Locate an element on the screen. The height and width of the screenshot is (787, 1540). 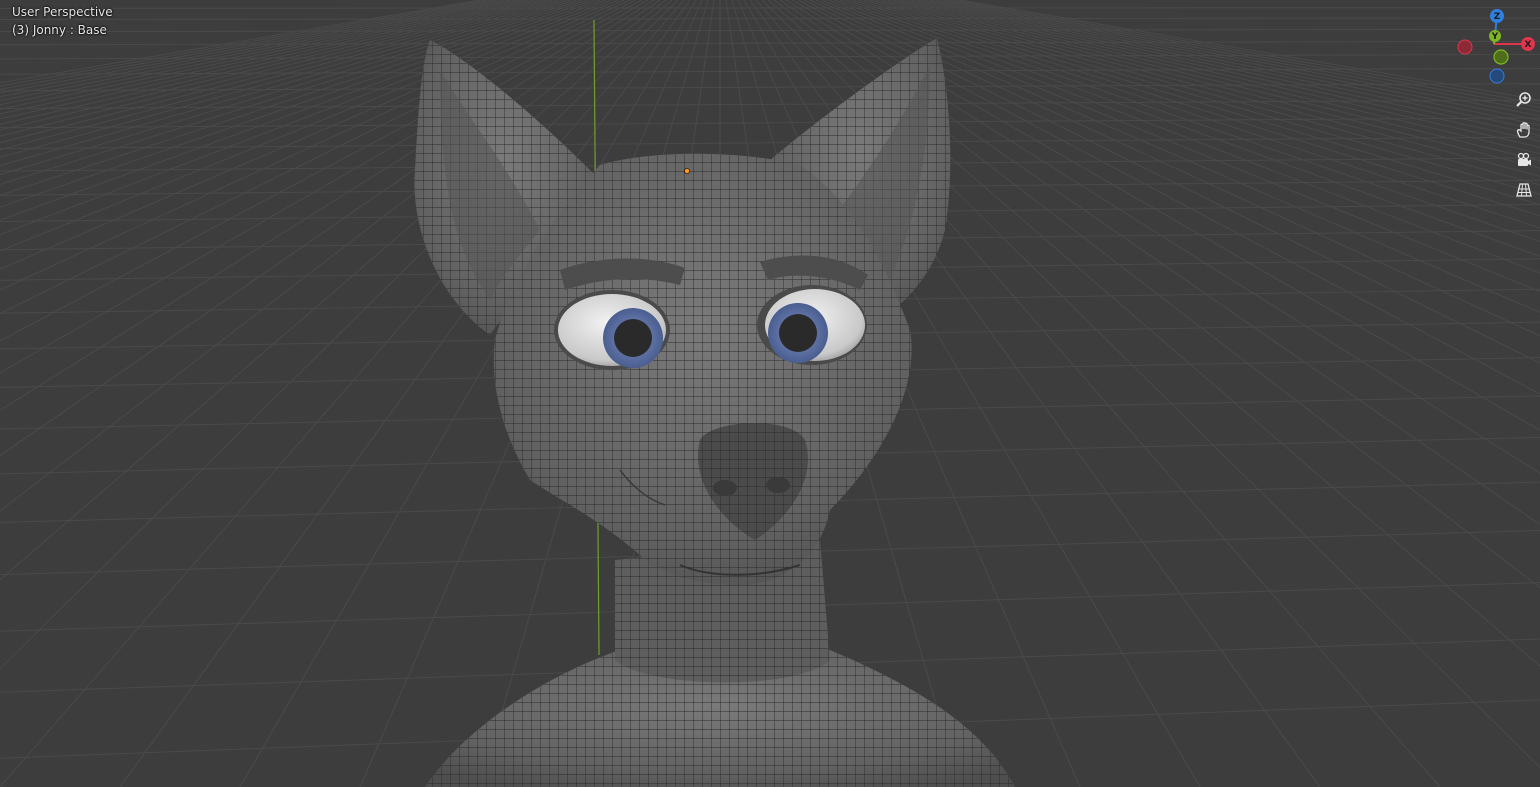
gizmo-neg-z is located at coordinates (1497, 76).